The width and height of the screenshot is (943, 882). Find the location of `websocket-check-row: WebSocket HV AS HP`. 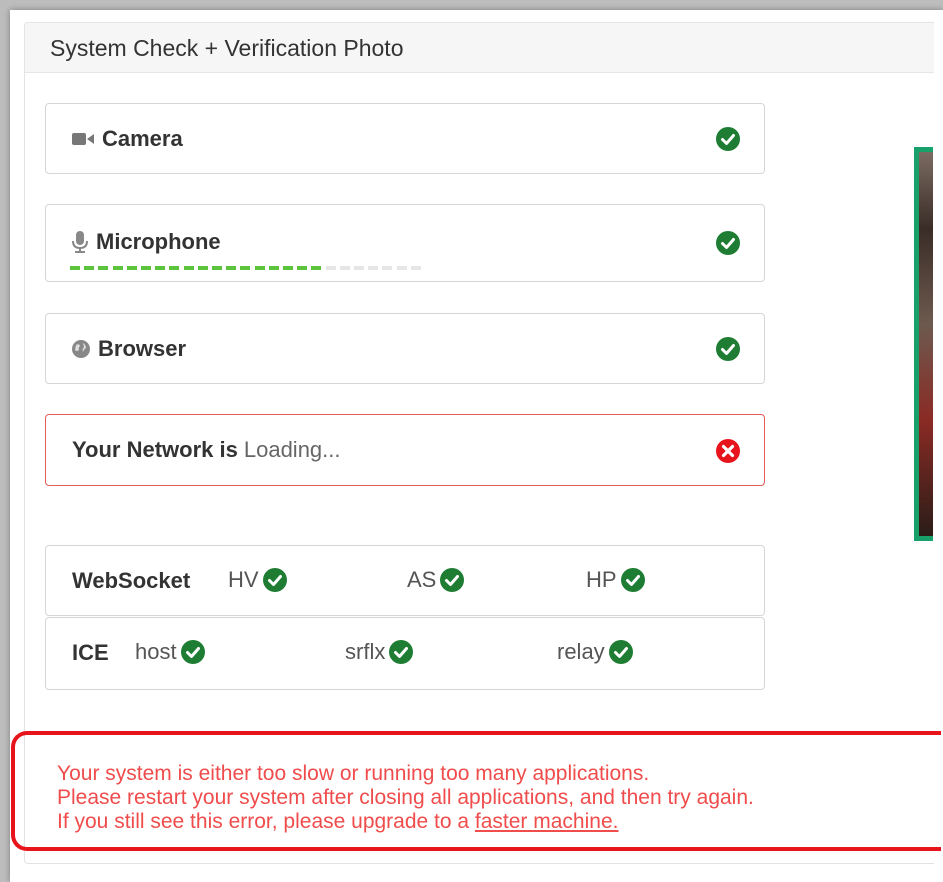

websocket-check-row: WebSocket HV AS HP is located at coordinates (405, 580).